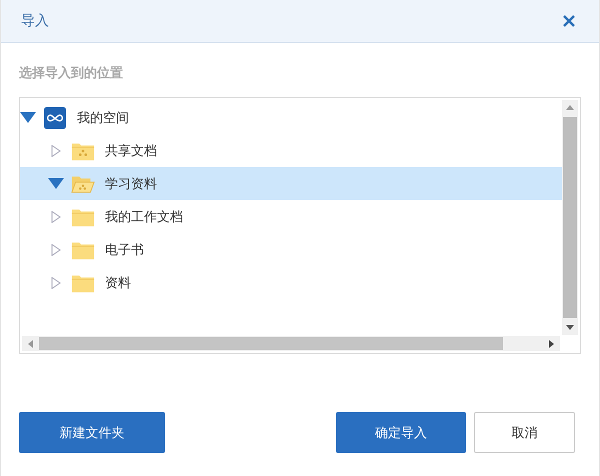 The image size is (600, 476). I want to click on close-icon, so click(569, 21).